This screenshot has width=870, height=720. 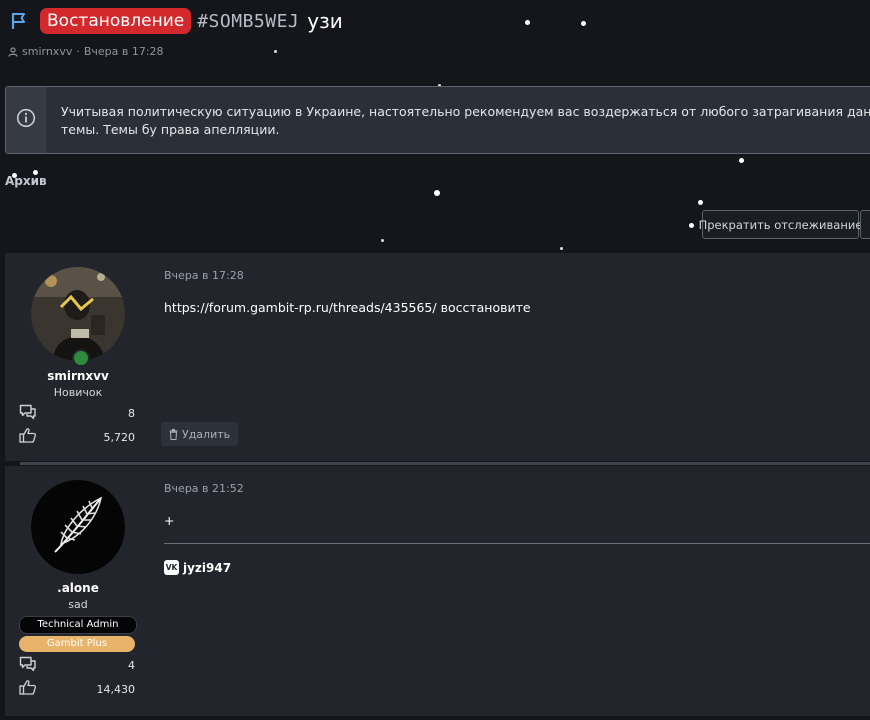 What do you see at coordinates (77, 644) in the screenshot?
I see `user-banner-gambit-plus: Gambit Plus` at bounding box center [77, 644].